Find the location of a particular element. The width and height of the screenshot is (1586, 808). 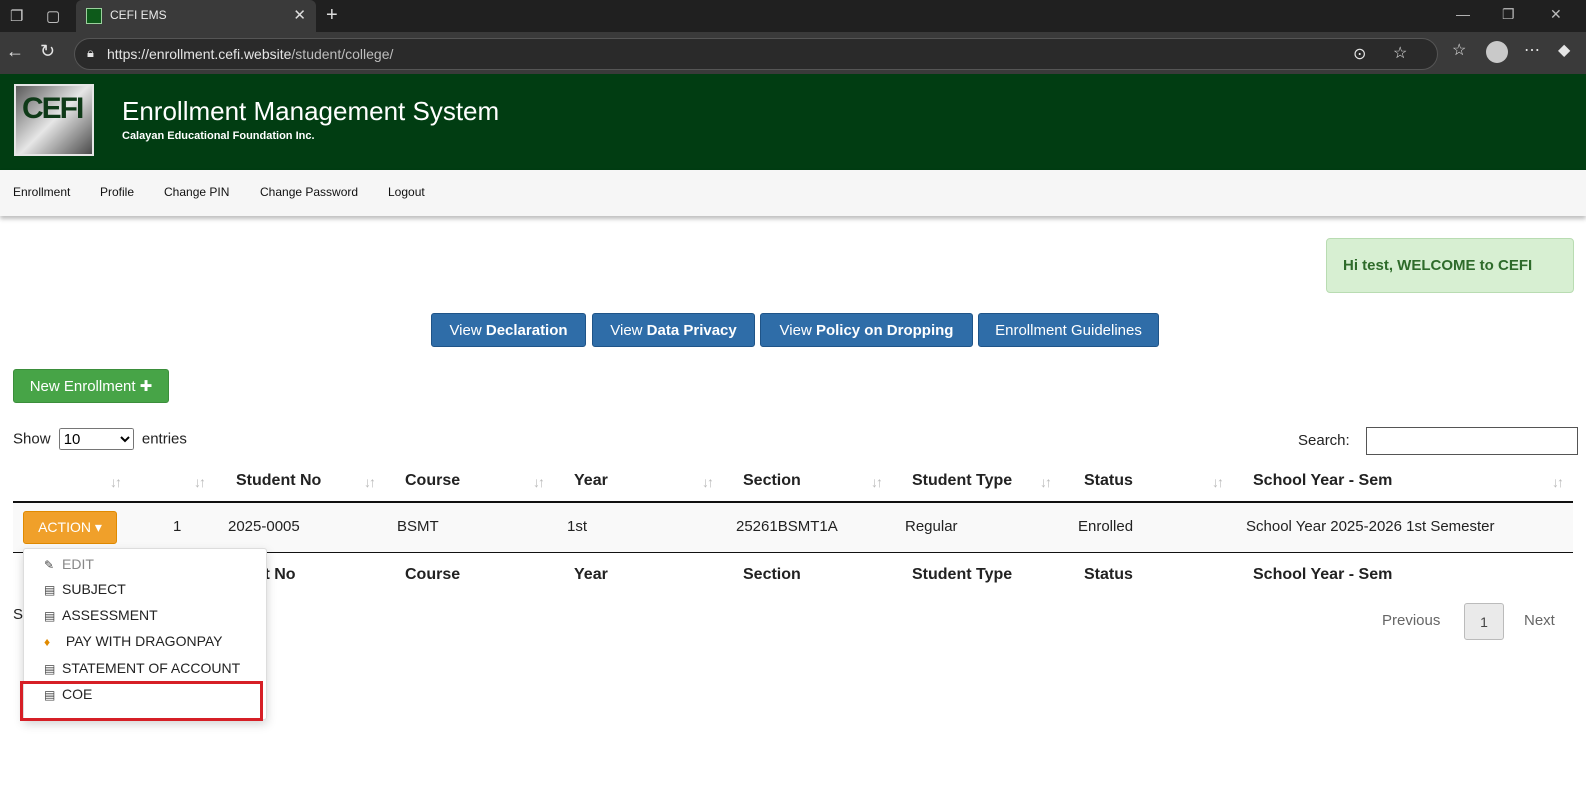

menu-change-pin: Change PIN is located at coordinates (196, 192).